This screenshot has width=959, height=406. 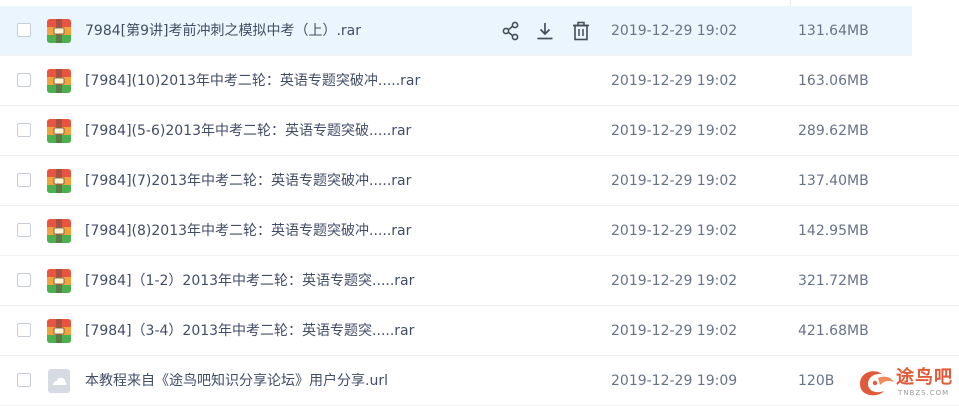 I want to click on file-size: 120B, so click(x=816, y=381).